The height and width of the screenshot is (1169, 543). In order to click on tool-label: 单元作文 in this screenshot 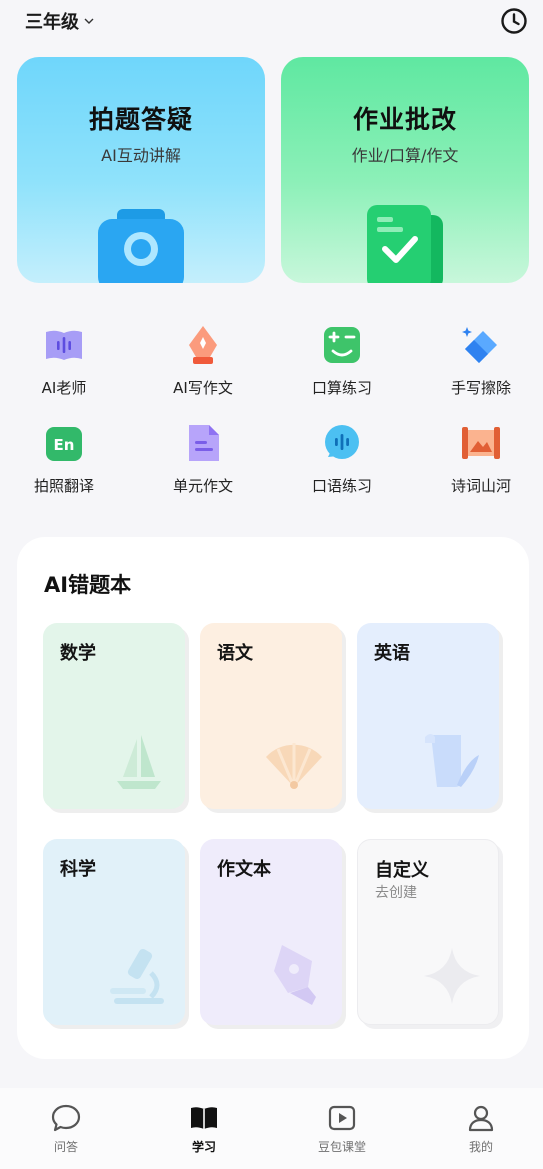, I will do `click(202, 486)`.